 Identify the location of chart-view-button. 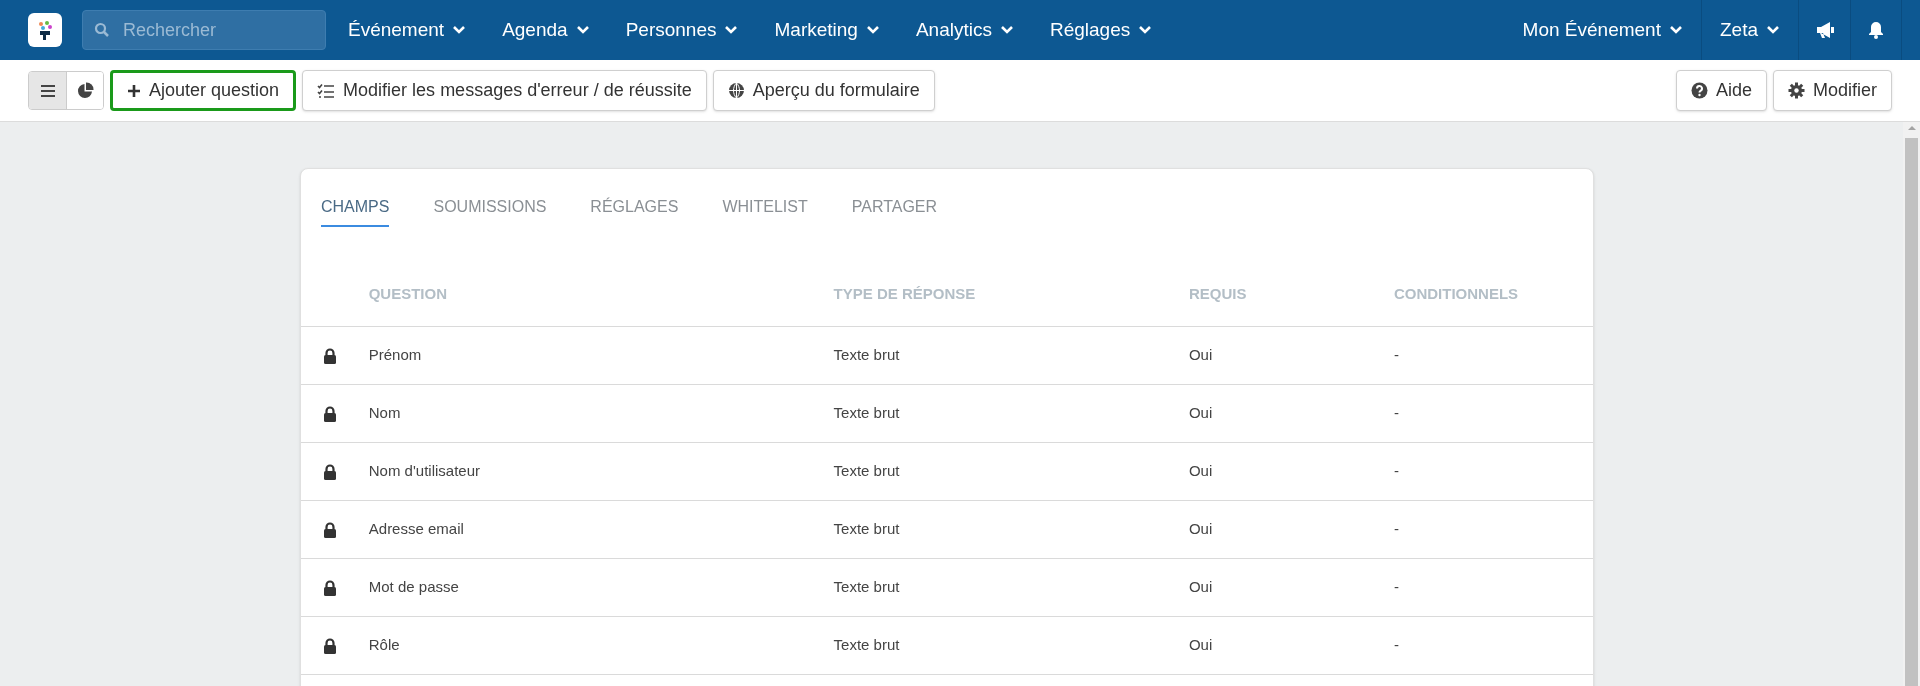
(84, 90).